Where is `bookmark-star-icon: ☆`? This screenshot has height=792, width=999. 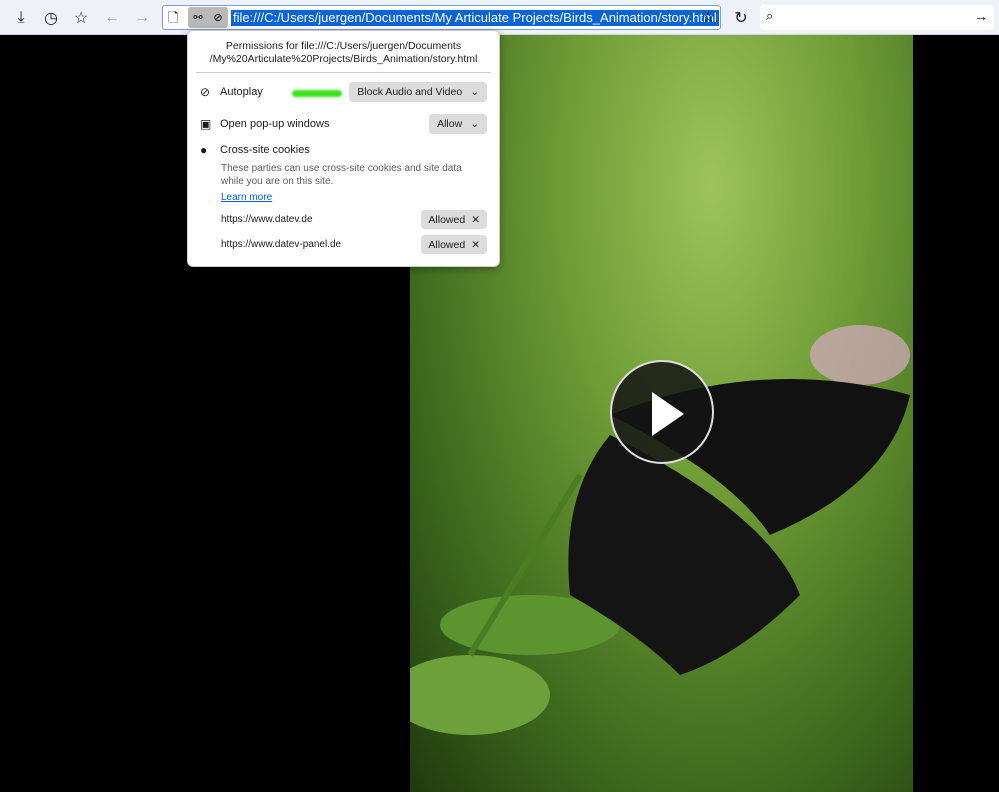 bookmark-star-icon: ☆ is located at coordinates (708, 17).